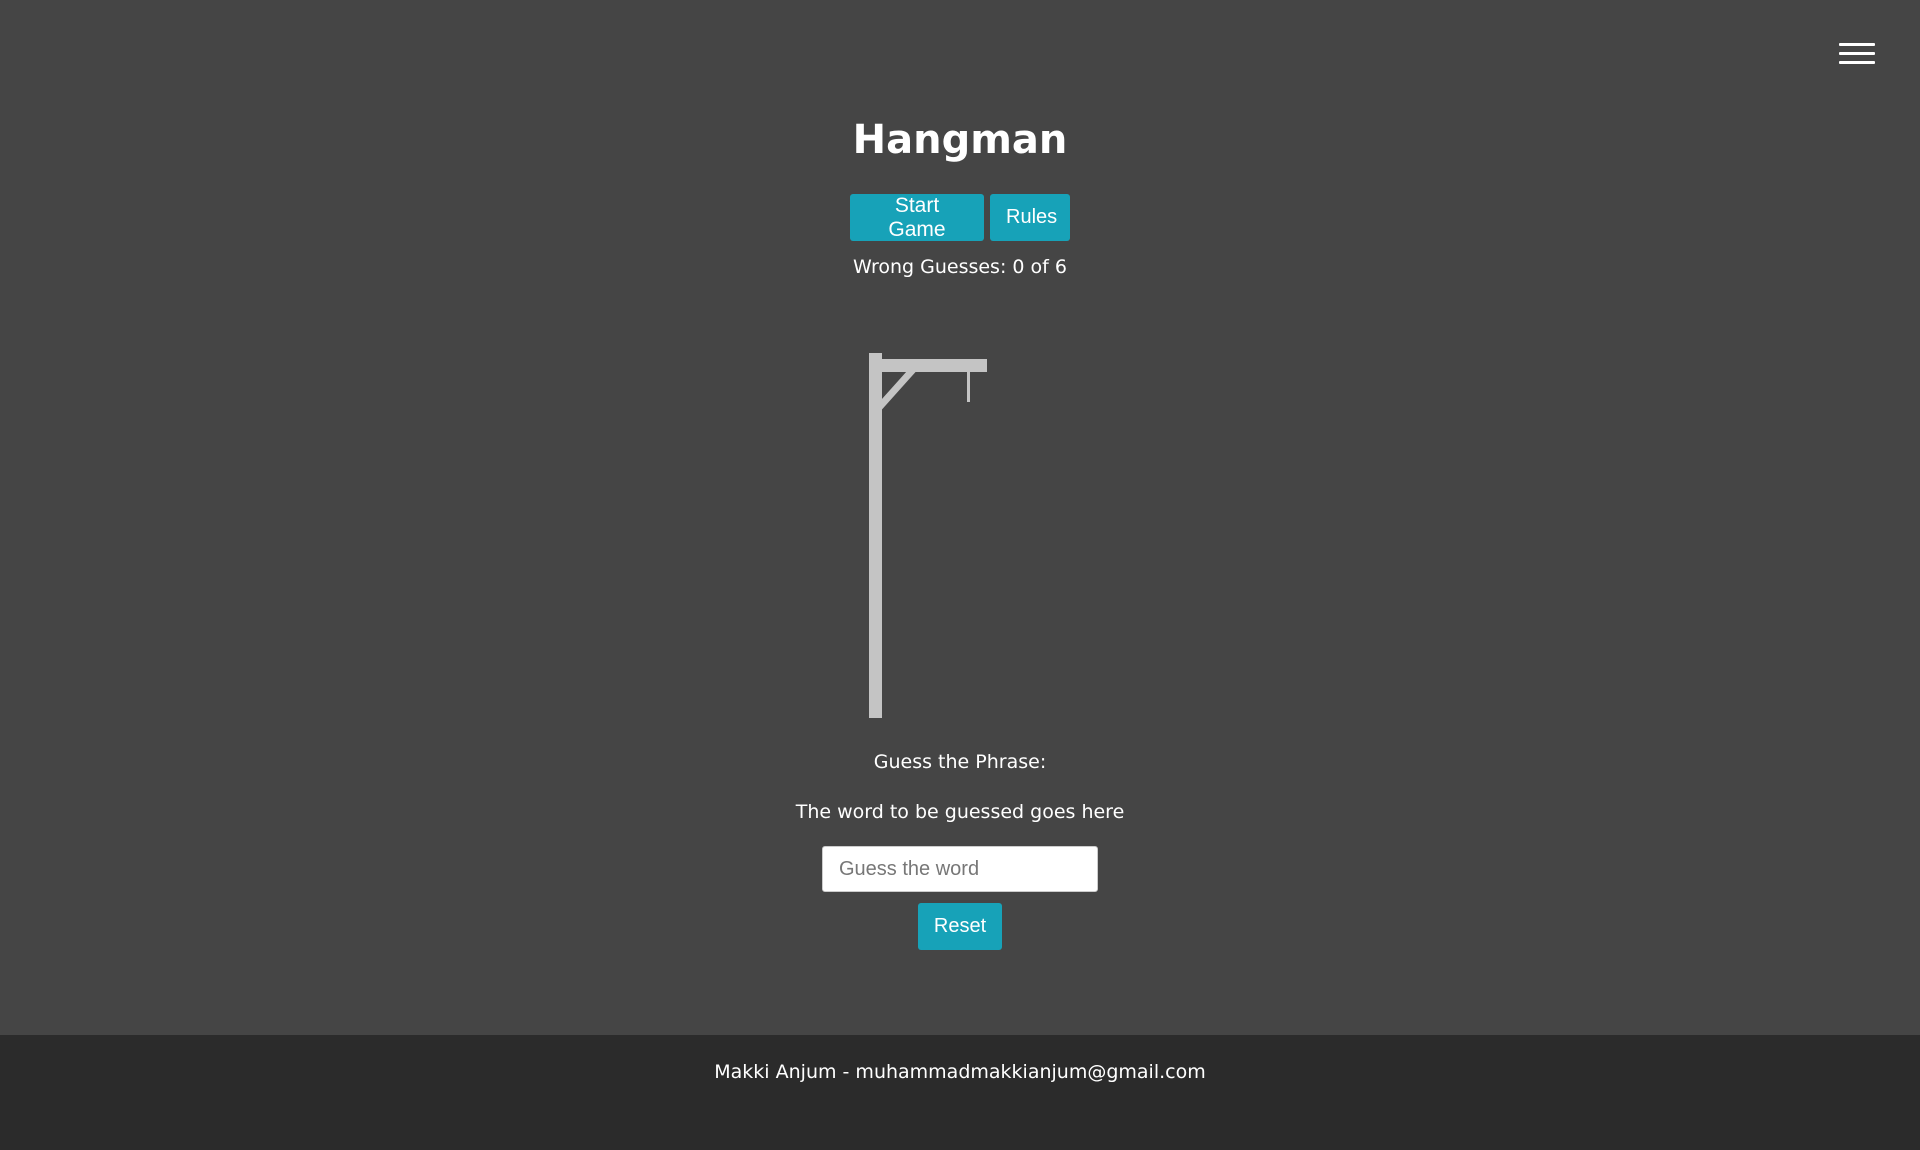 Image resolution: width=1920 pixels, height=1150 pixels. I want to click on phrase-label: Guess the Phrase:, so click(960, 762).